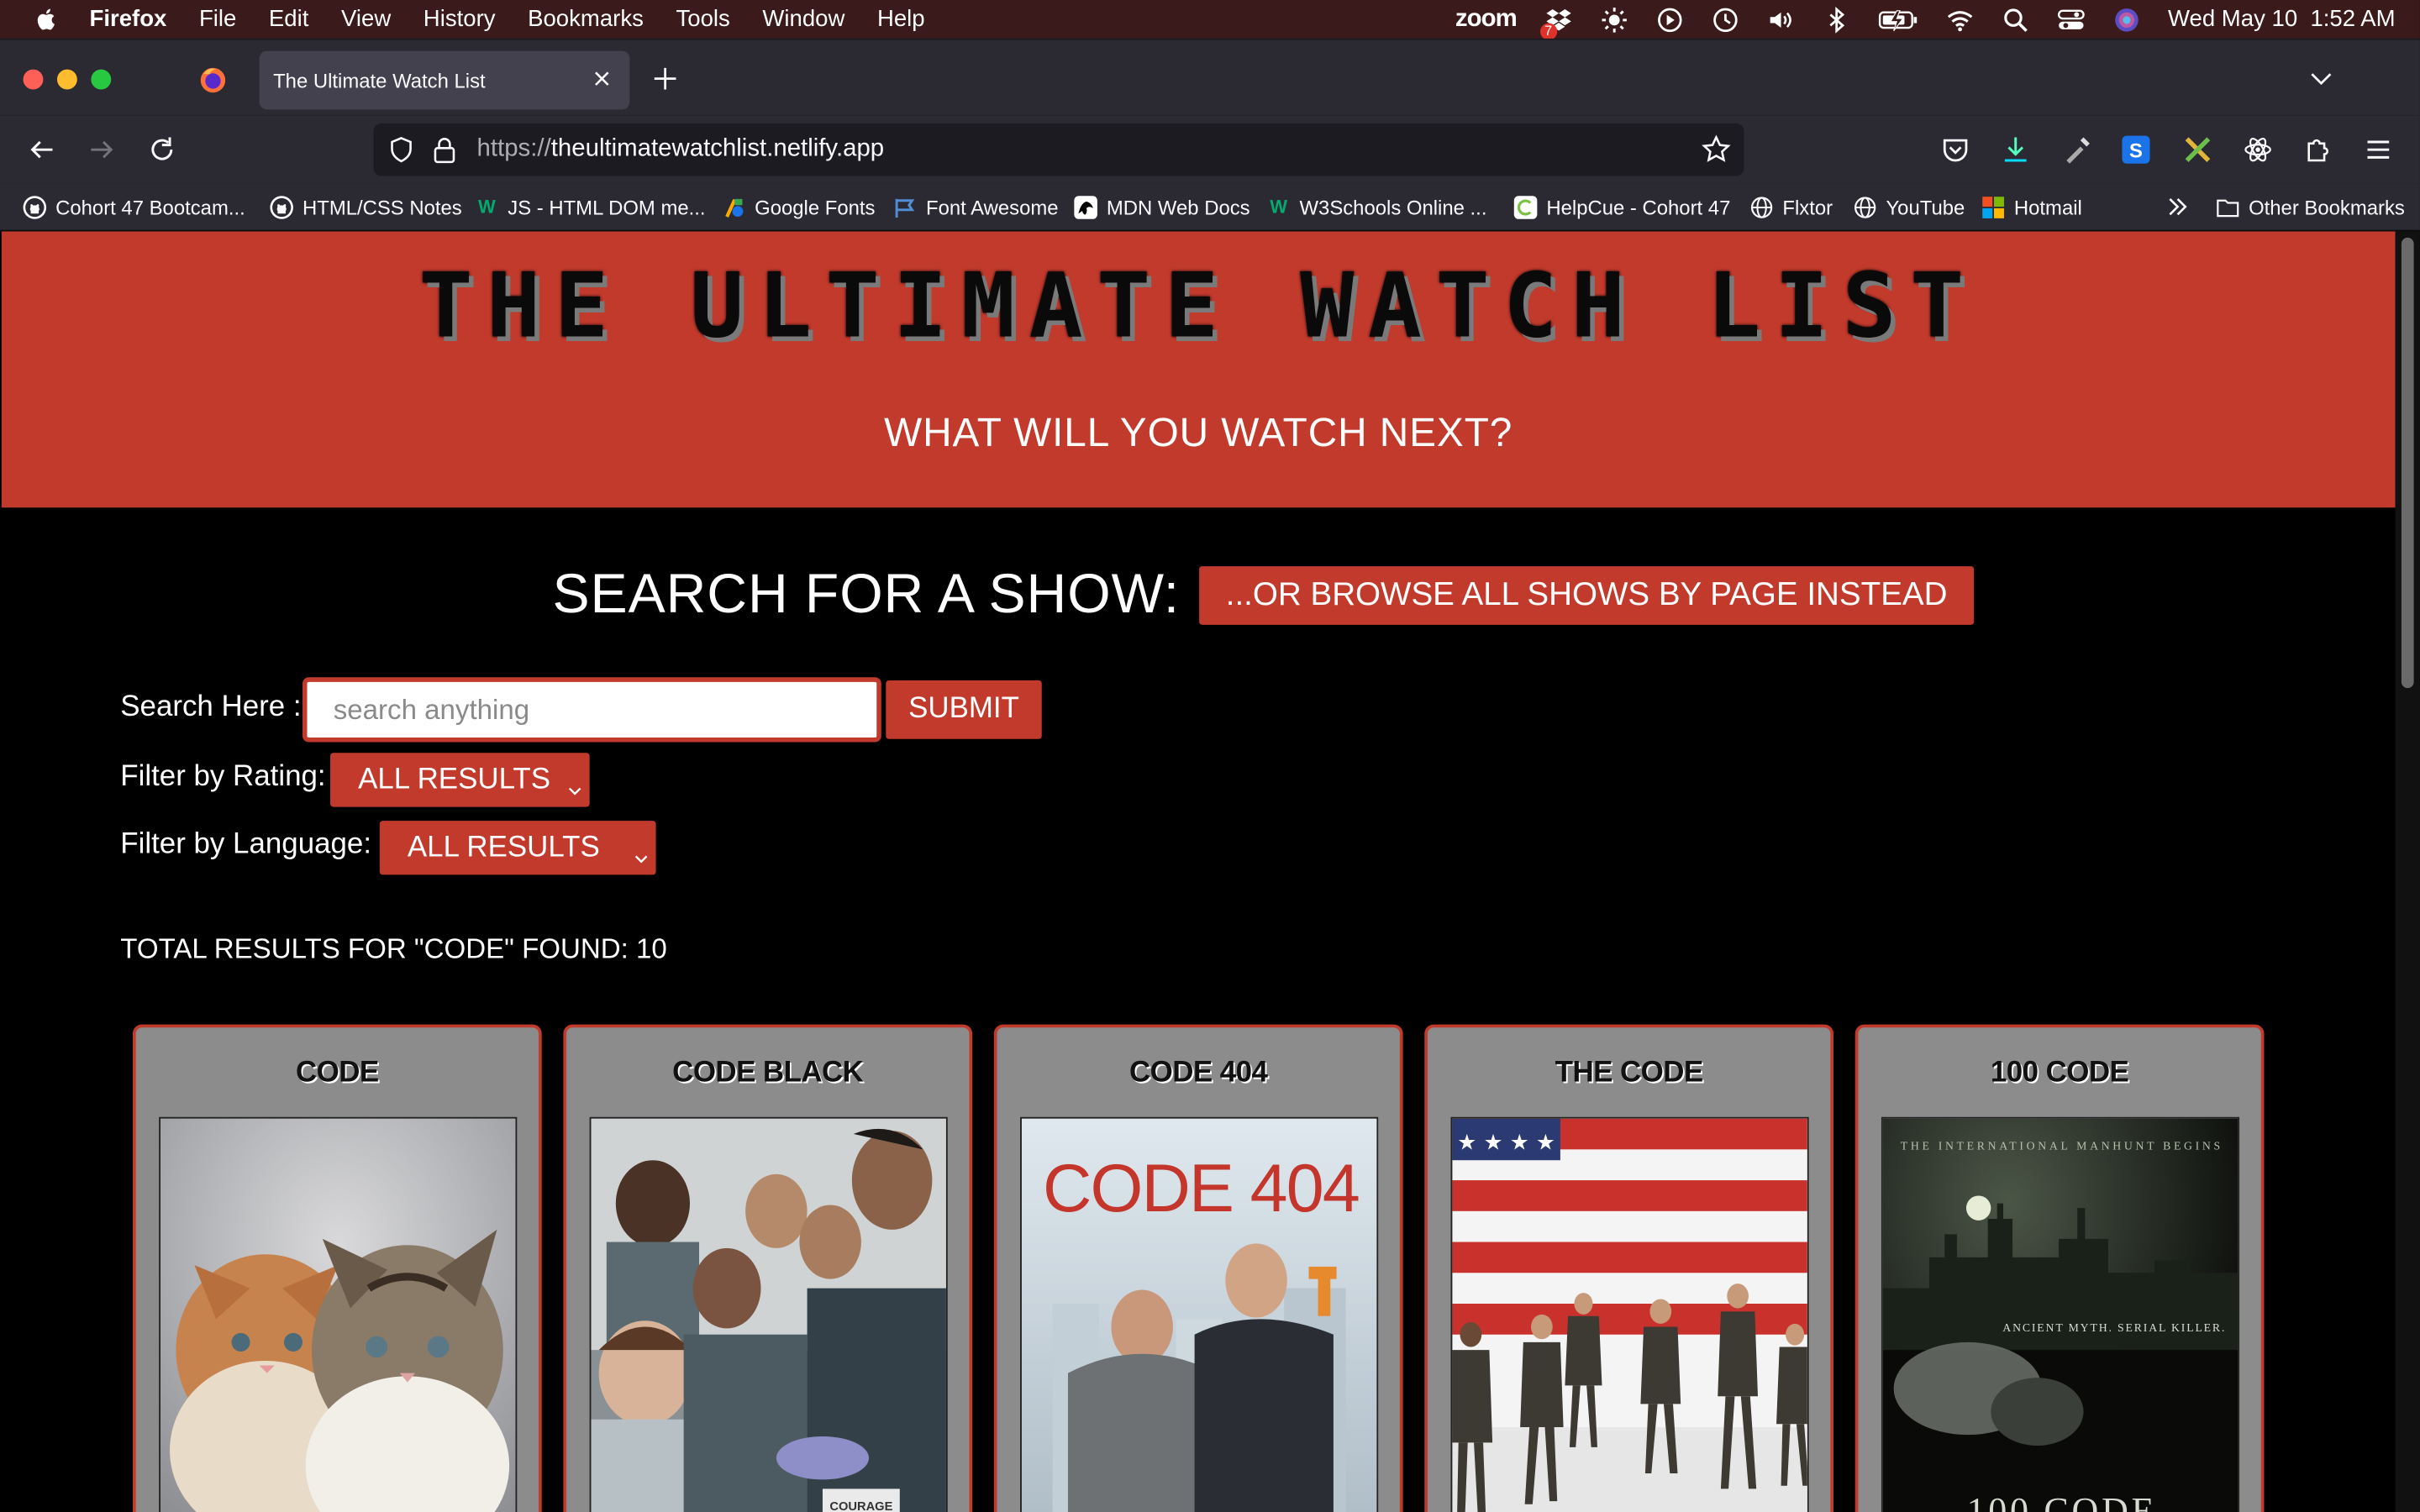  Describe the element at coordinates (366, 19) in the screenshot. I see `menu-view: View` at that location.